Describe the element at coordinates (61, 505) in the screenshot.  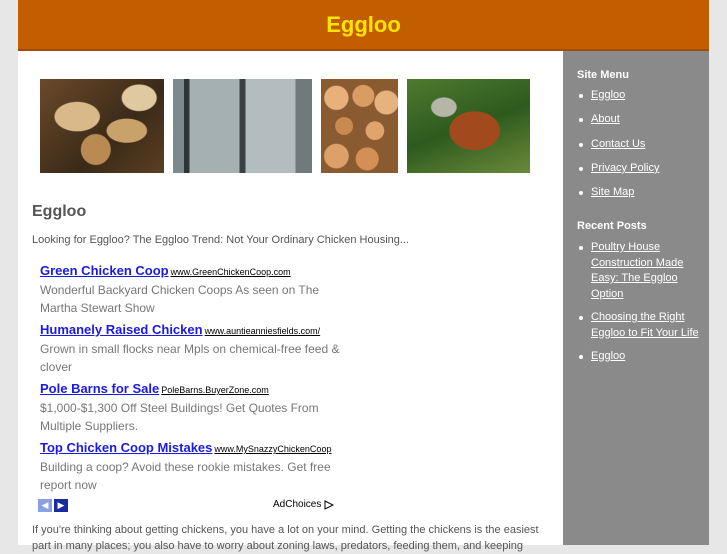
I see `chevron-right-icon: ▶` at that location.